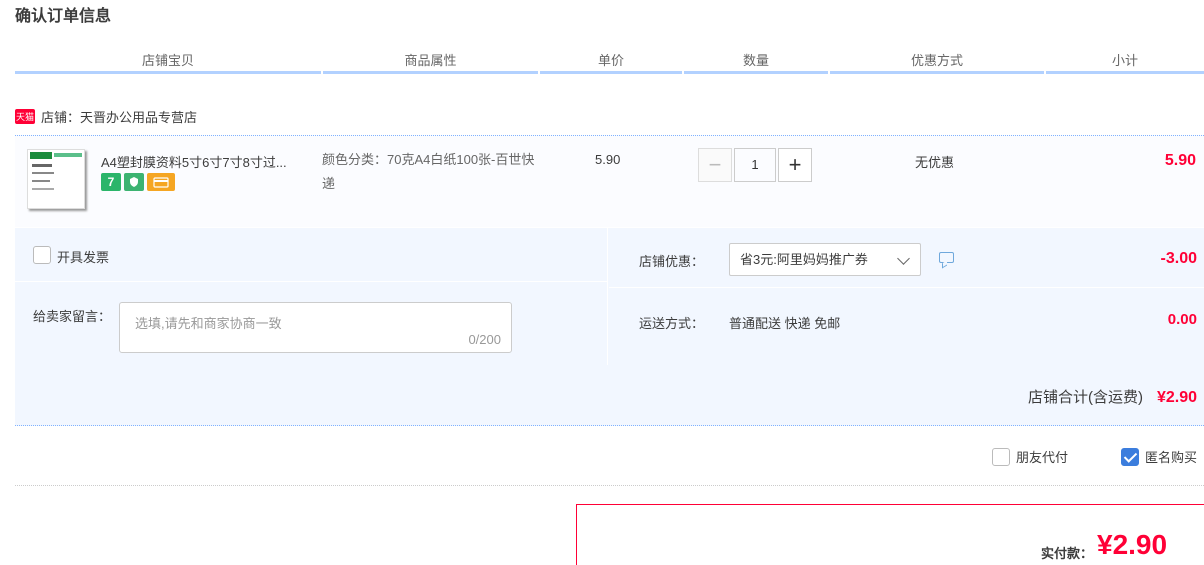 This screenshot has width=1204, height=565. What do you see at coordinates (119, 116) in the screenshot?
I see `shop-name-link: 店铺：天晋办公用品专营店` at bounding box center [119, 116].